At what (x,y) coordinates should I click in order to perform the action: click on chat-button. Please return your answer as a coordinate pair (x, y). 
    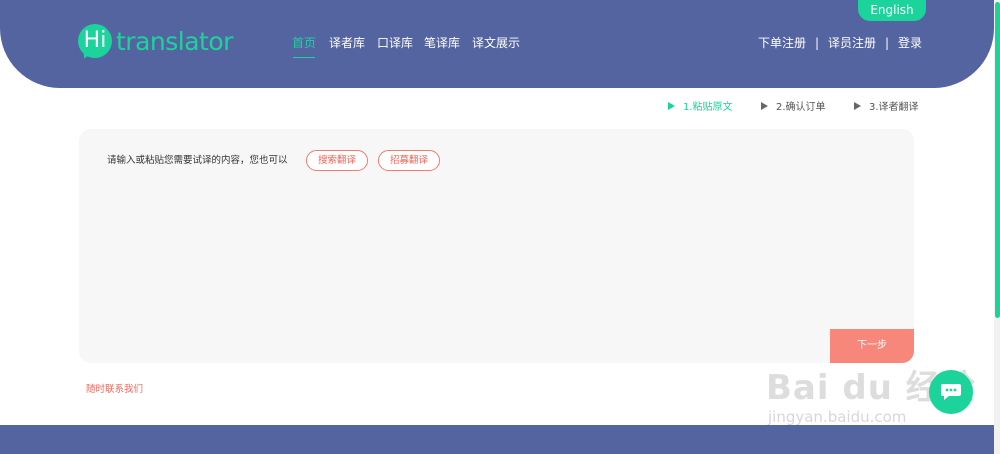
    Looking at the image, I should click on (951, 392).